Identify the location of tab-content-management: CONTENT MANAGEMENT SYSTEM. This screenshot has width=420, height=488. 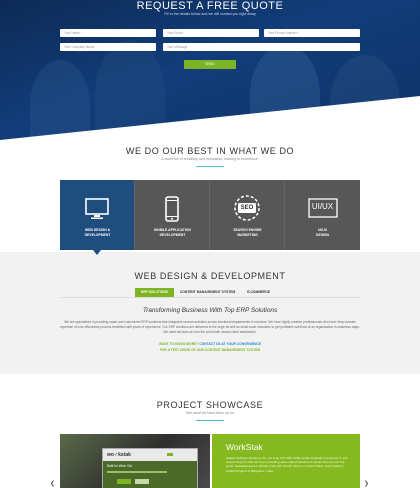
(207, 292).